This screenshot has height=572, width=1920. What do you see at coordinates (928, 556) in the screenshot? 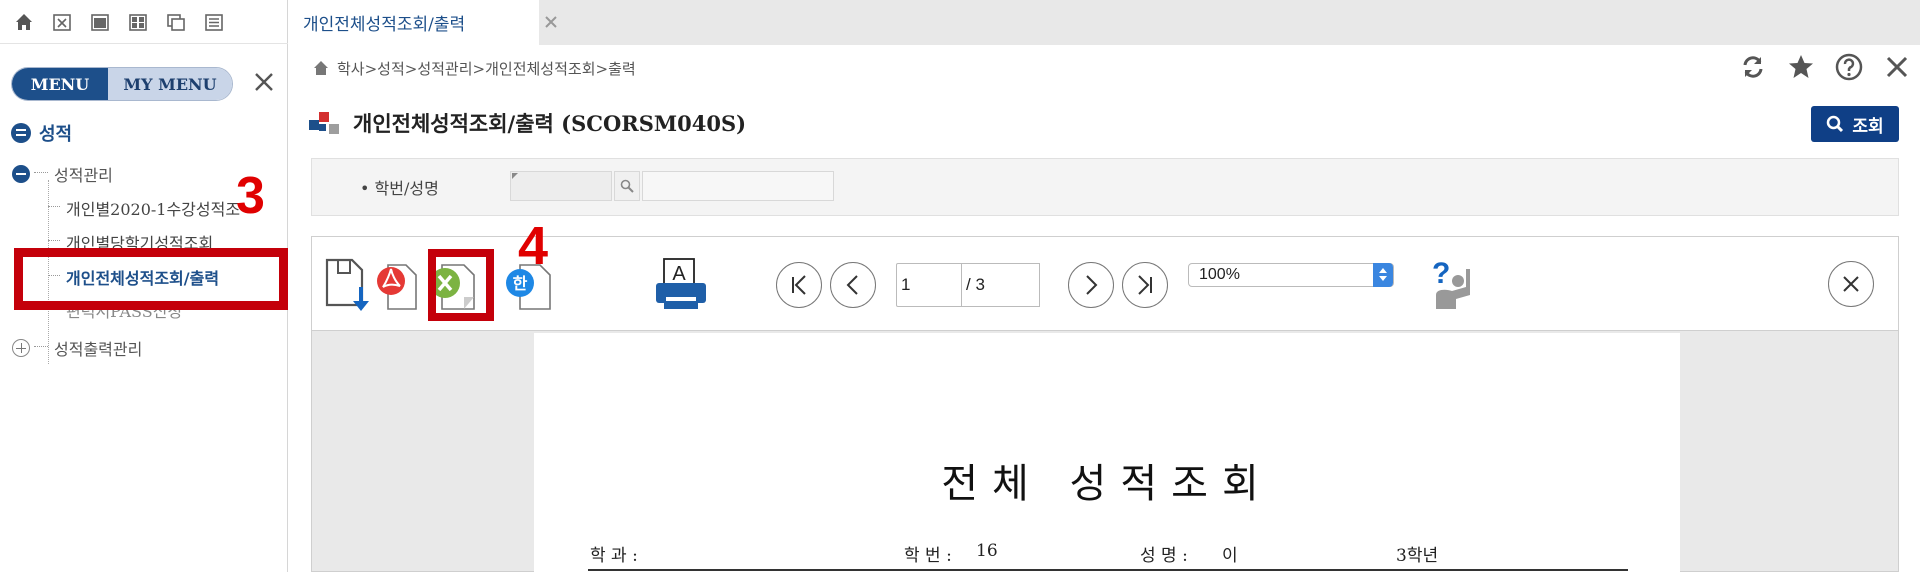
I see `student-id-label: 학 번 :` at bounding box center [928, 556].